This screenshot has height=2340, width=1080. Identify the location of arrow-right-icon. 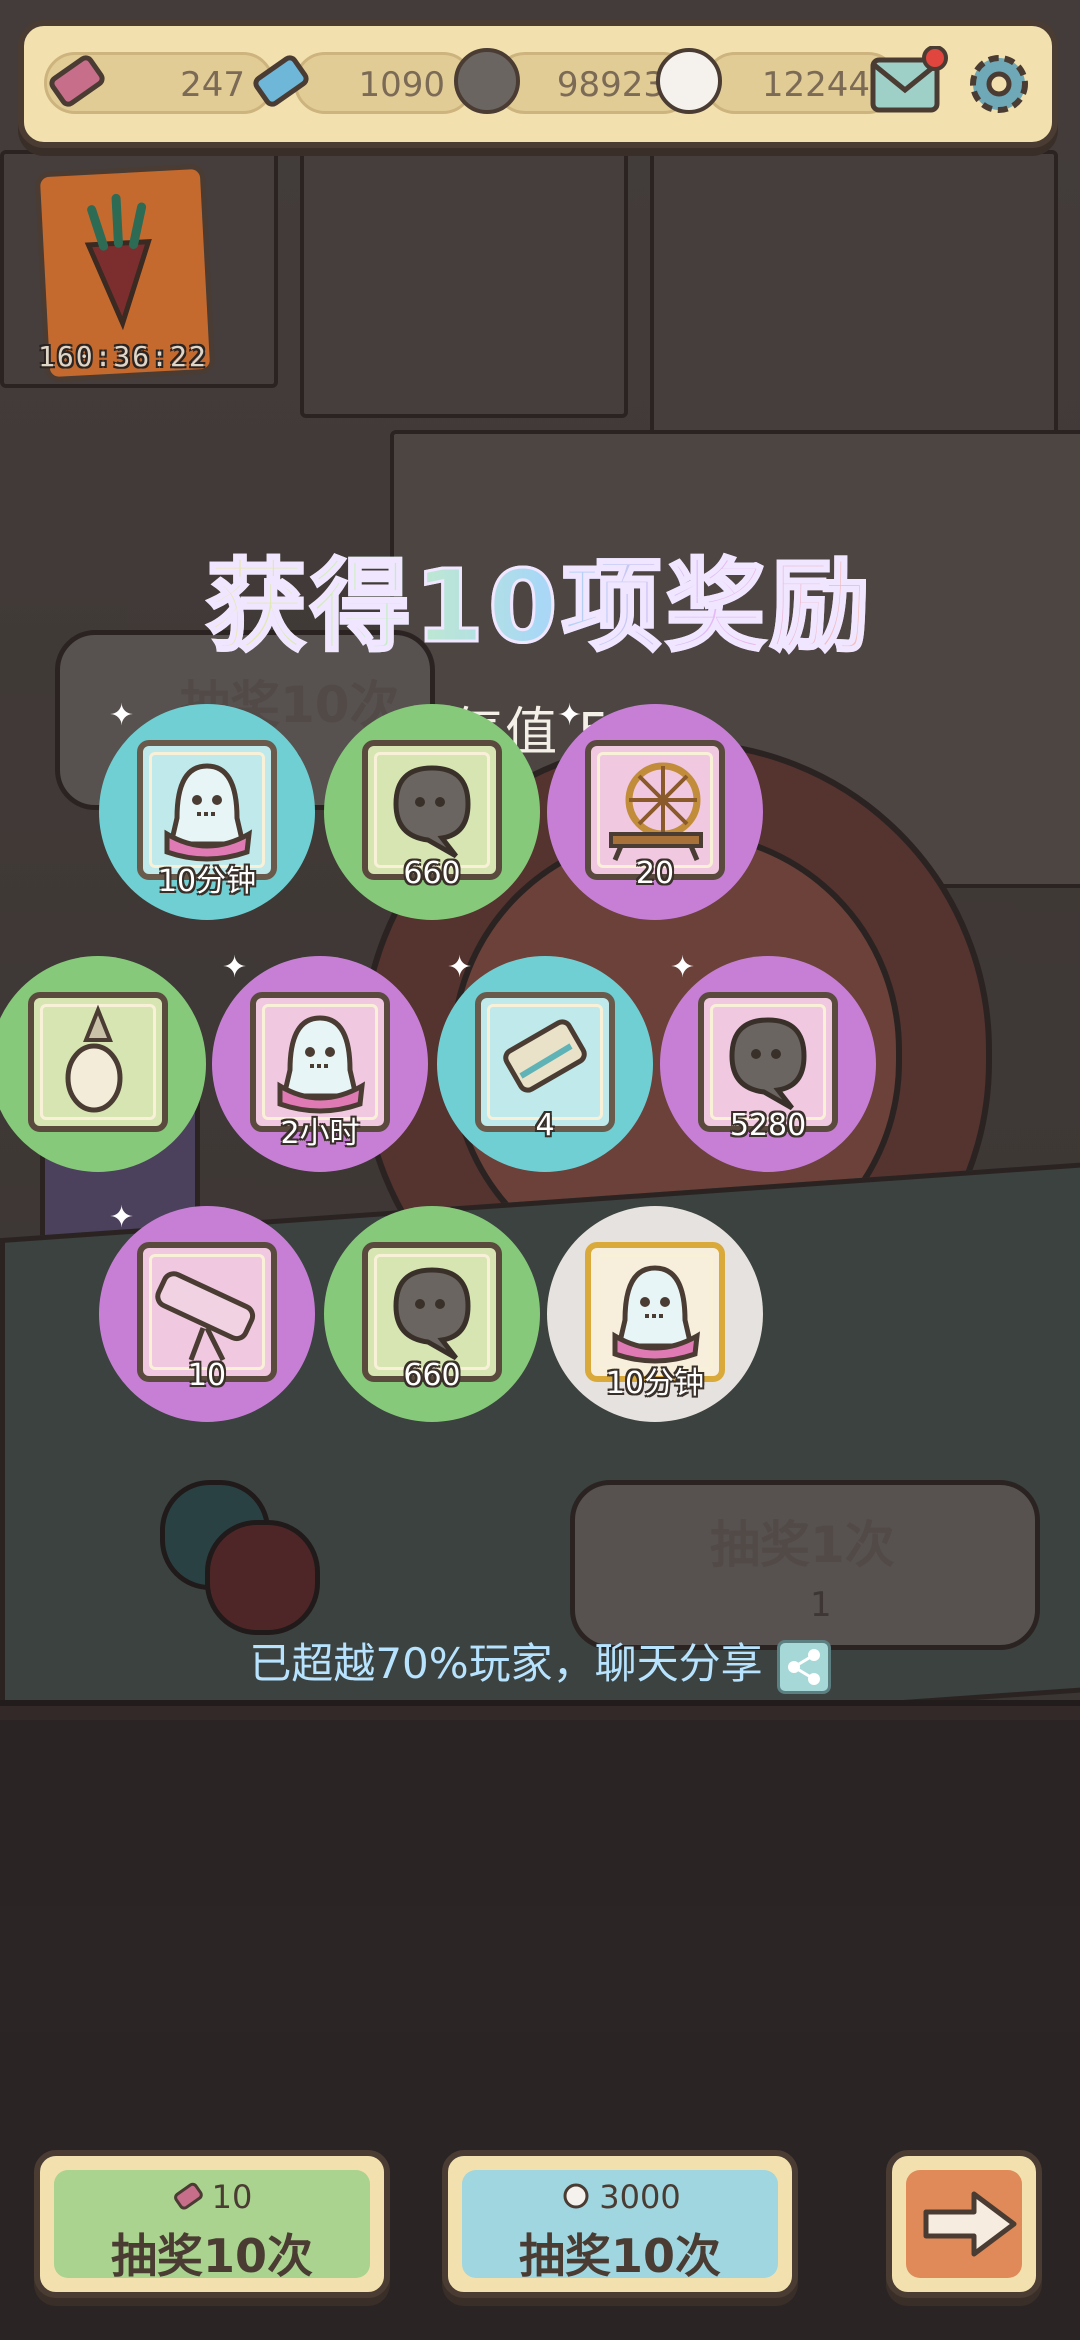
(970, 2224).